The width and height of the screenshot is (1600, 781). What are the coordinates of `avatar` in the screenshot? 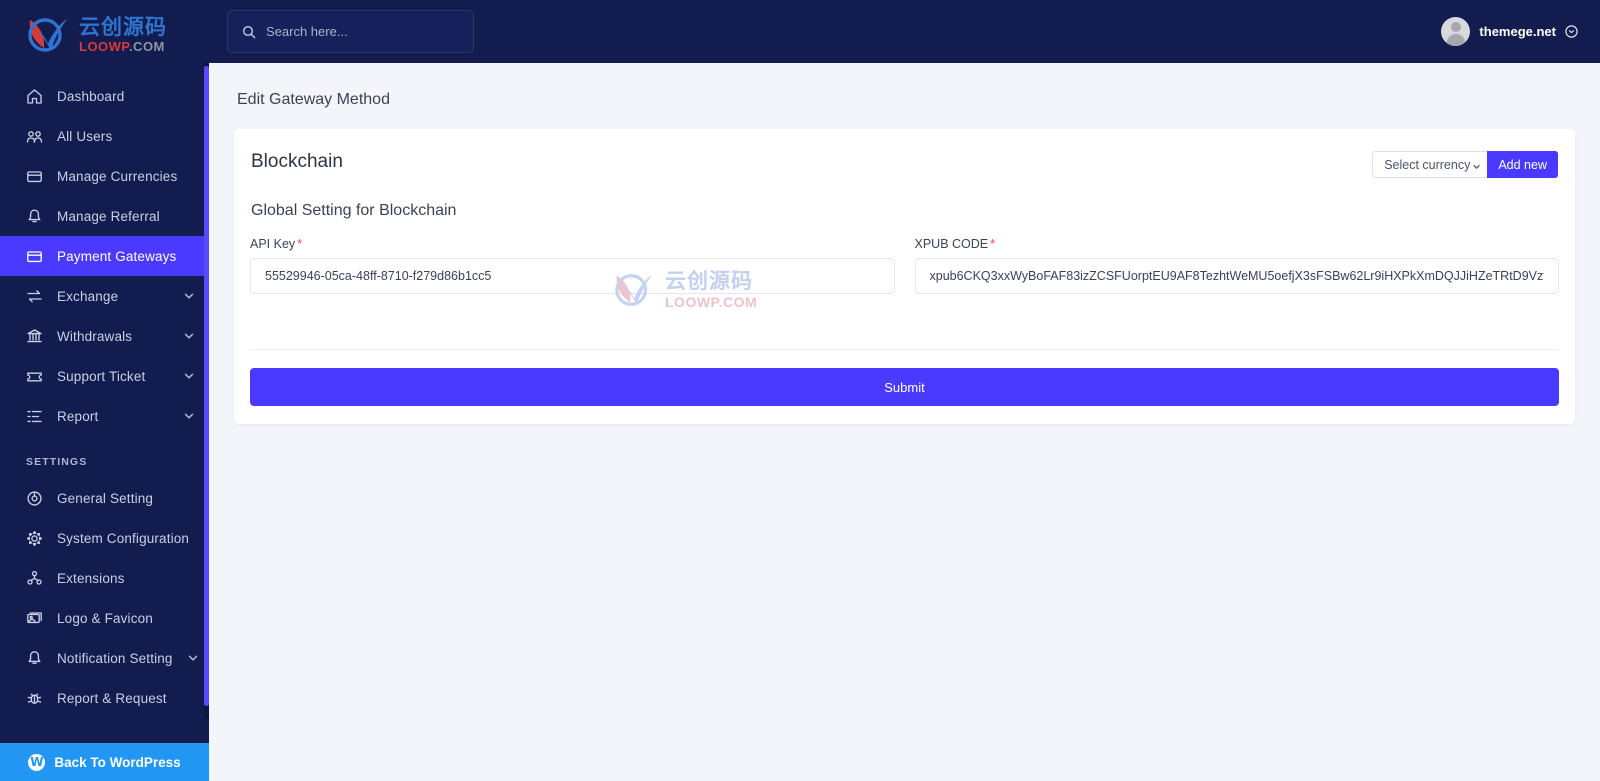 It's located at (1456, 31).